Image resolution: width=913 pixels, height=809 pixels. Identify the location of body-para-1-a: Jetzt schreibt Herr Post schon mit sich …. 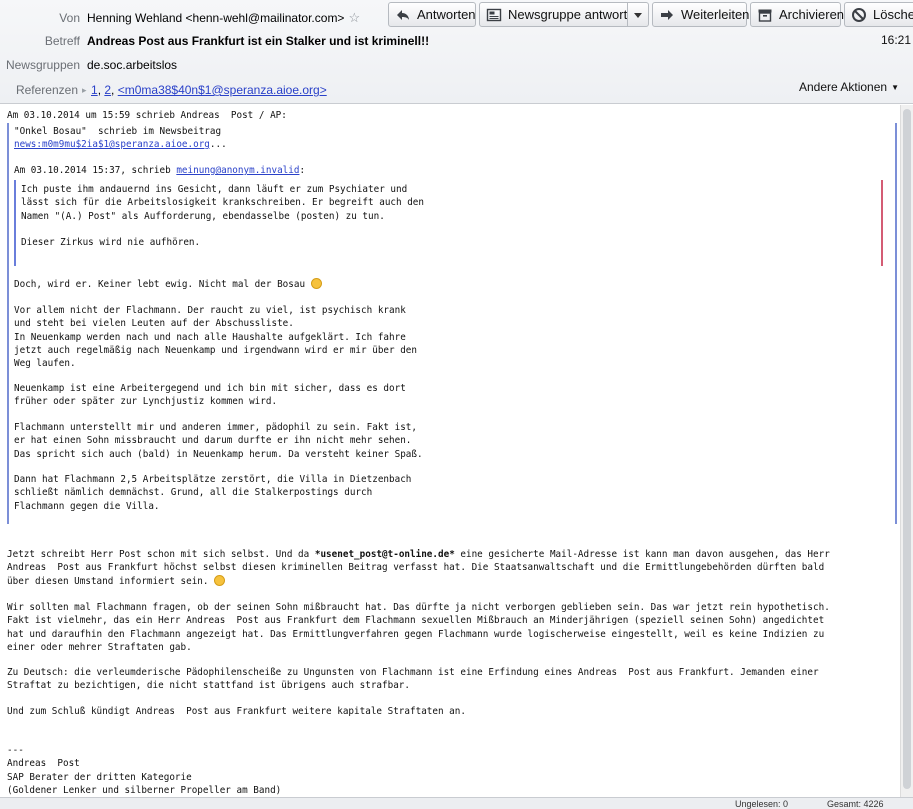
(161, 554).